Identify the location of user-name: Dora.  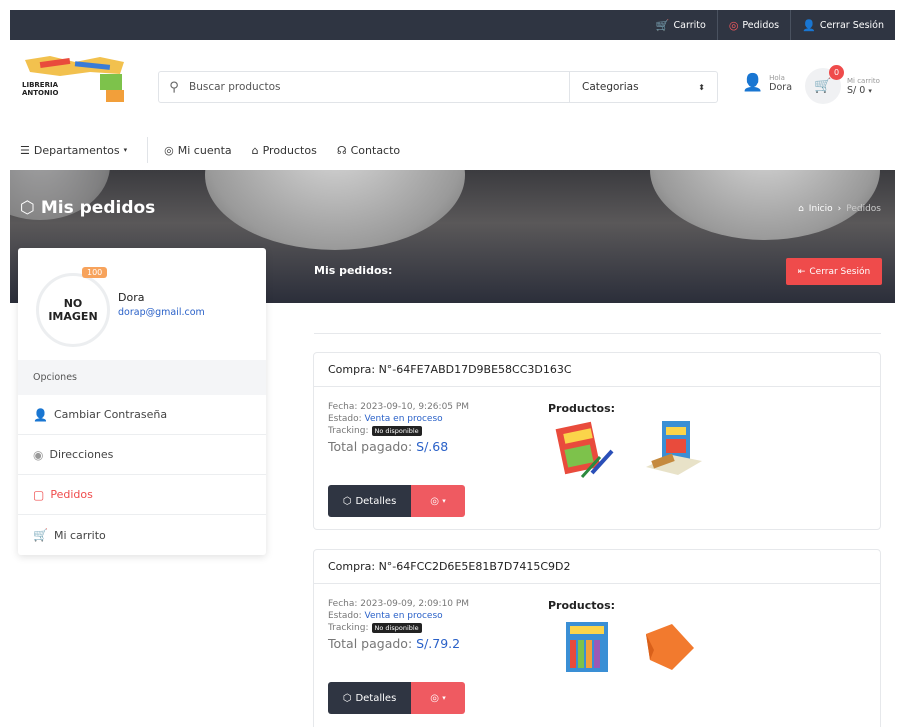
(781, 87).